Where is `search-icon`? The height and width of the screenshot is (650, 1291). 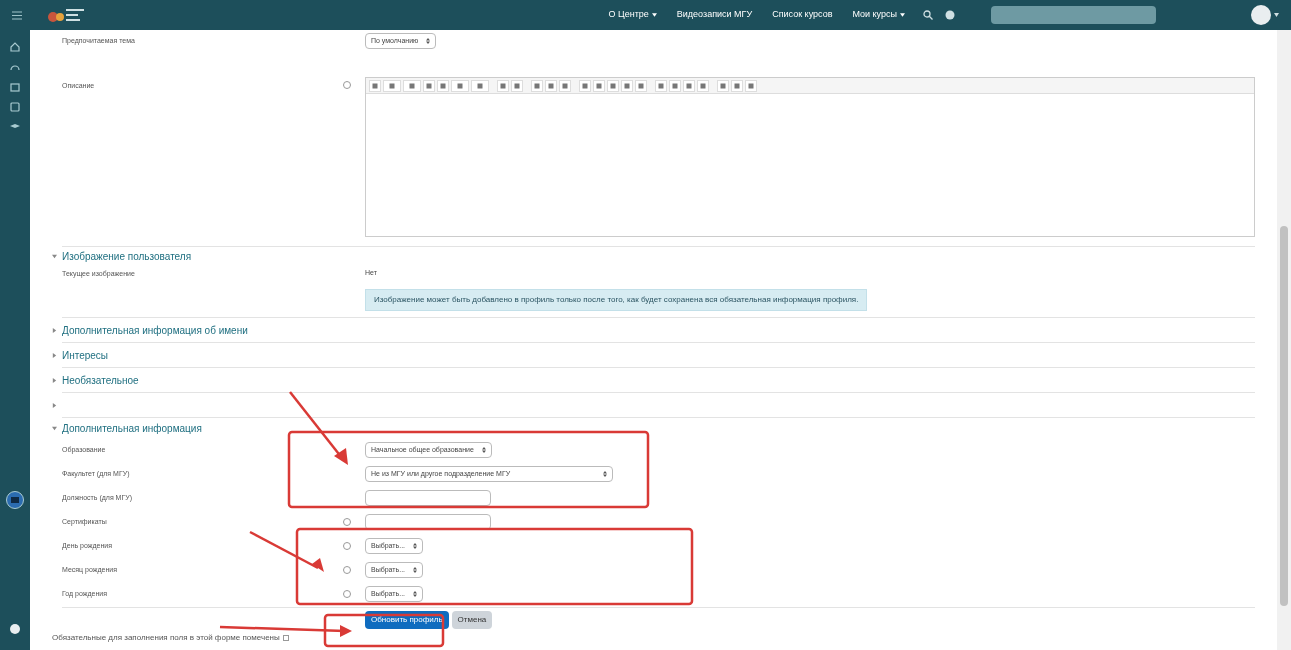 search-icon is located at coordinates (928, 15).